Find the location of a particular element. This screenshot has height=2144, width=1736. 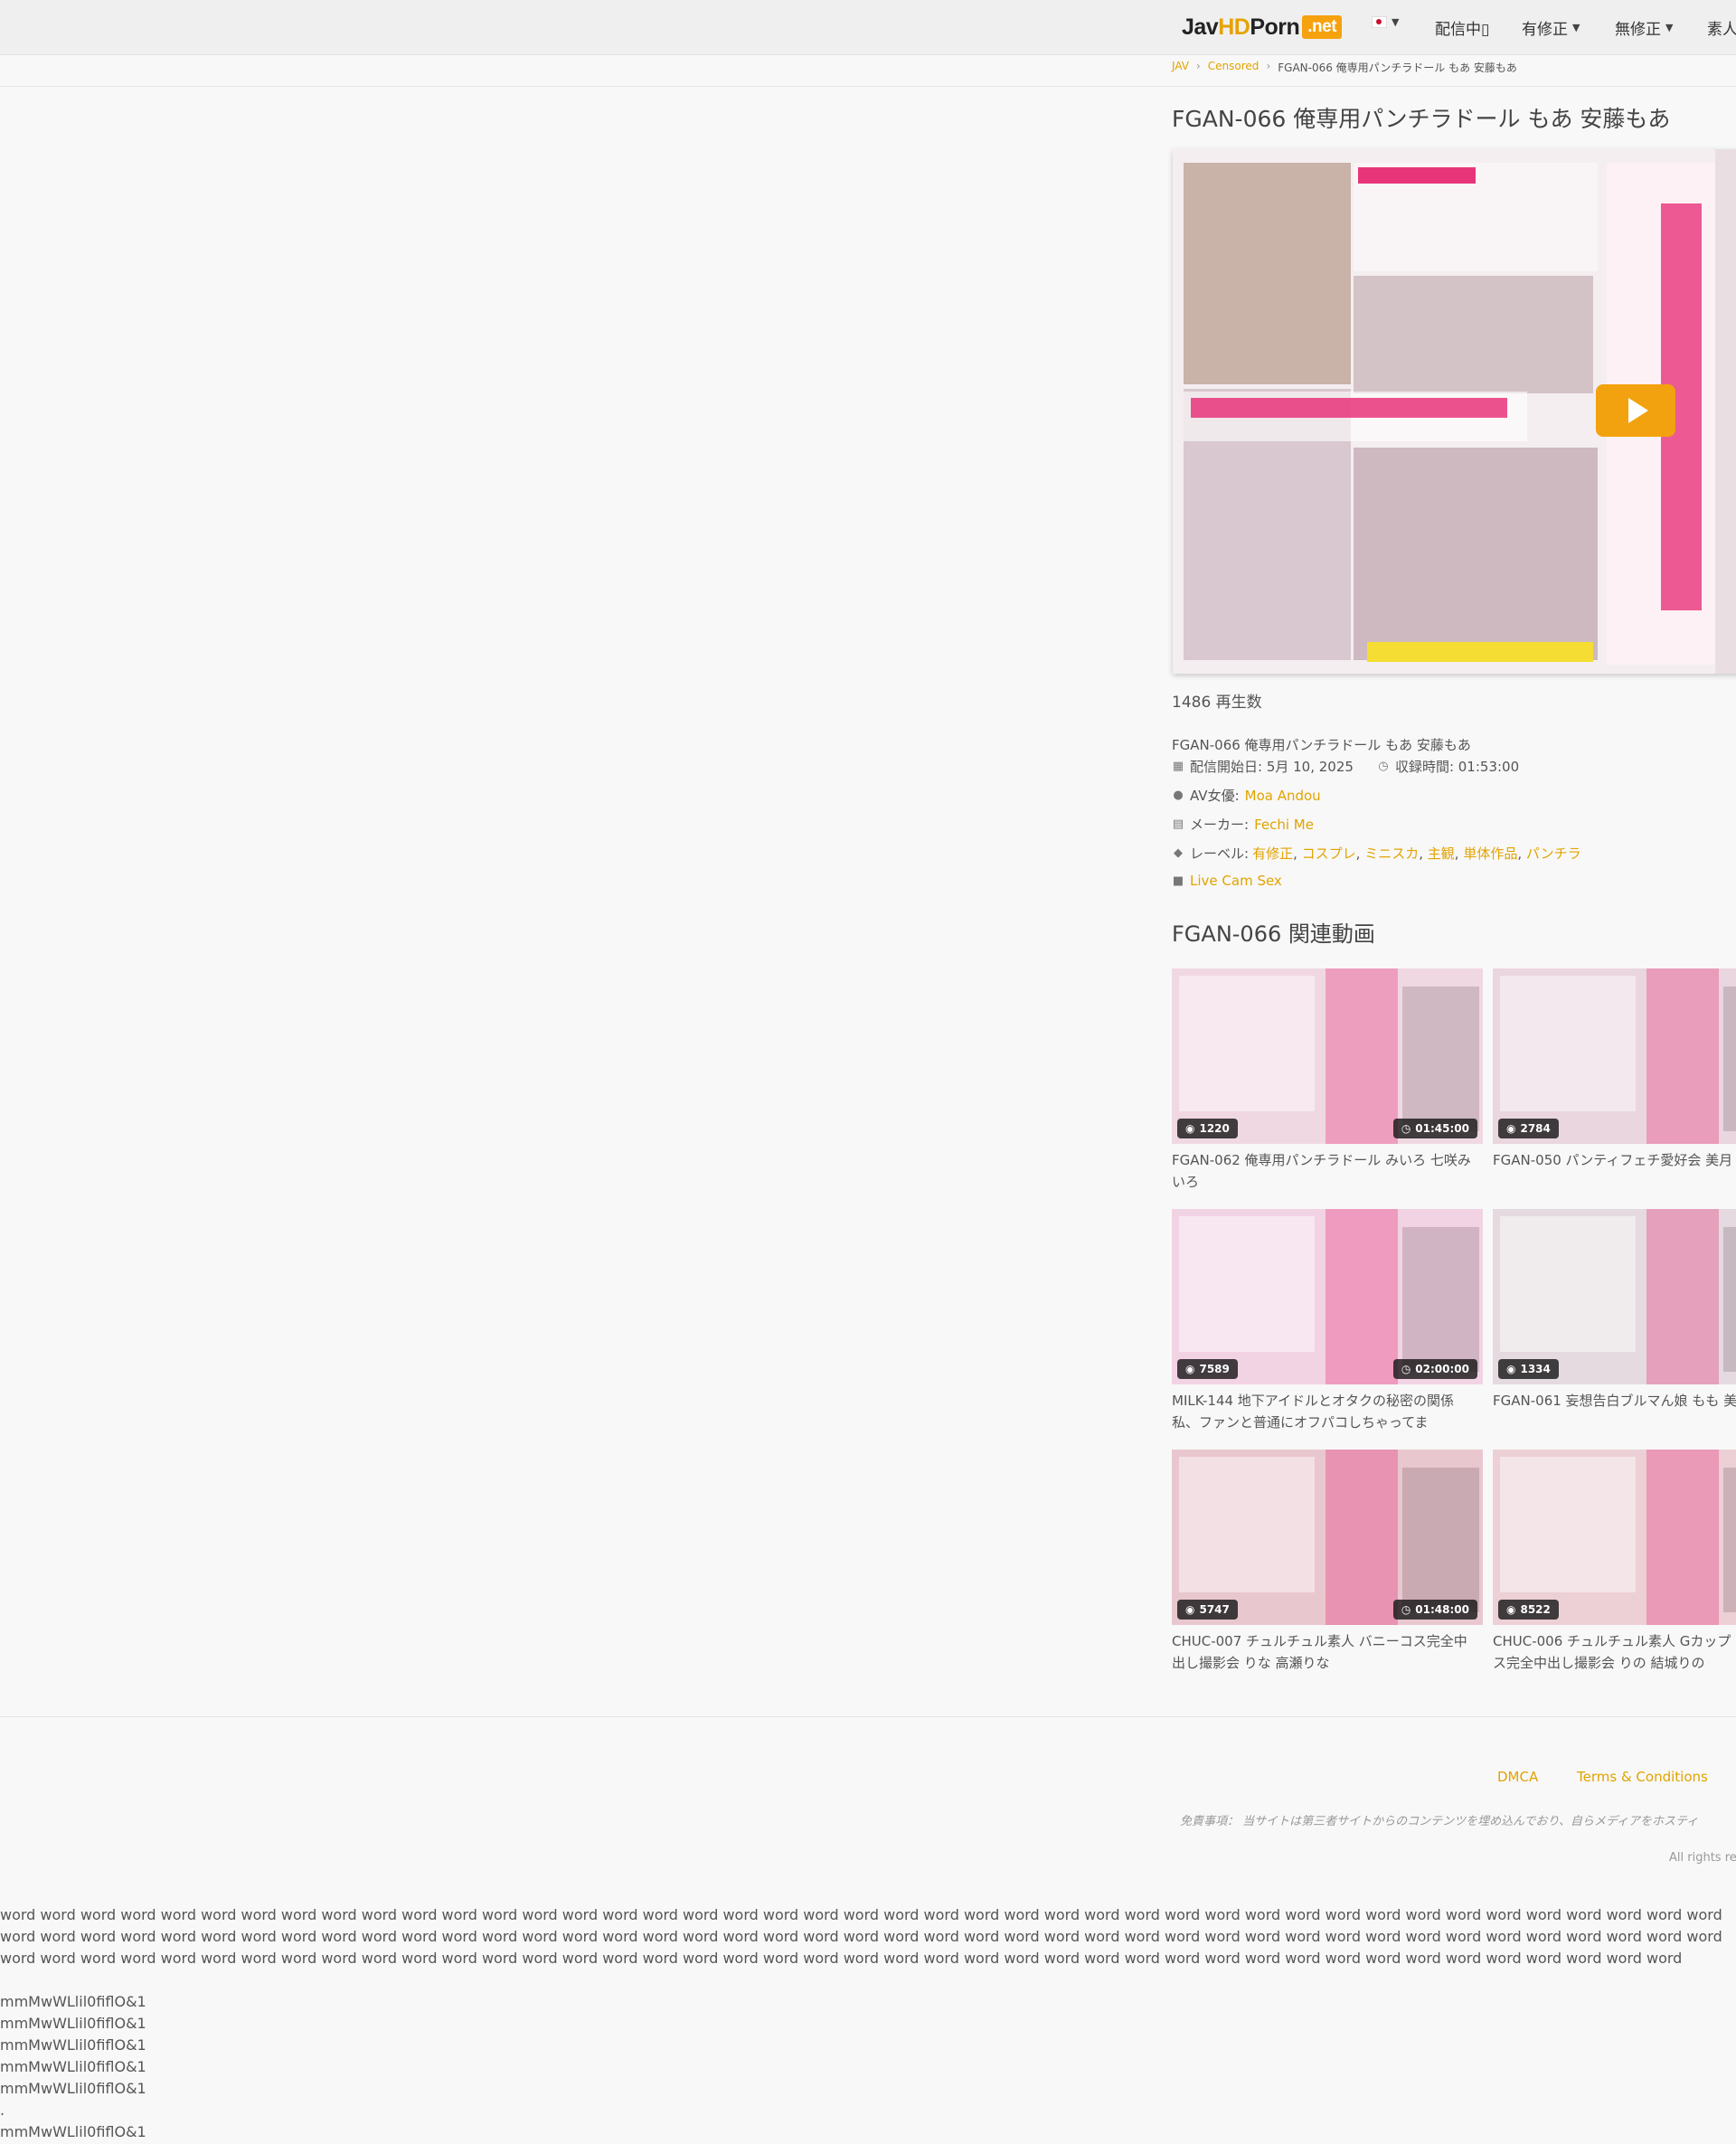

video-subtitle: FGAN-066 俺専用パンチラドール もあ 安藤もあ is located at coordinates (1321, 745).